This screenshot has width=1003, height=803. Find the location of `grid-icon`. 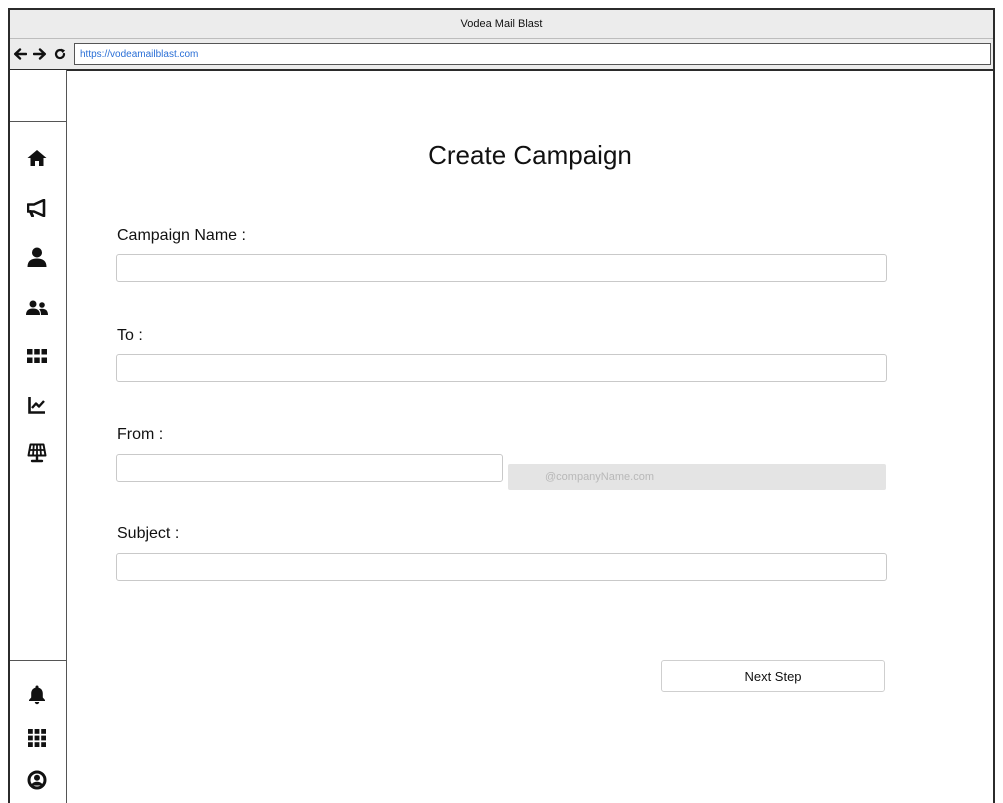

grid-icon is located at coordinates (37, 356).